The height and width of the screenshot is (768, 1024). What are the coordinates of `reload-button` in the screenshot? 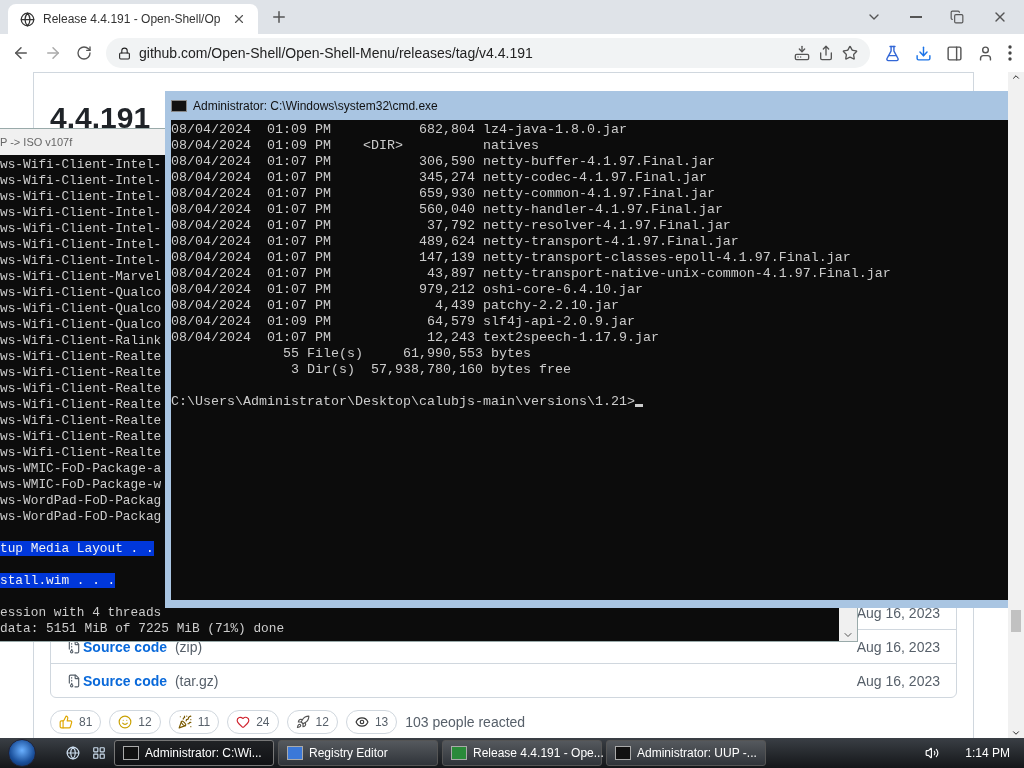 It's located at (84, 53).